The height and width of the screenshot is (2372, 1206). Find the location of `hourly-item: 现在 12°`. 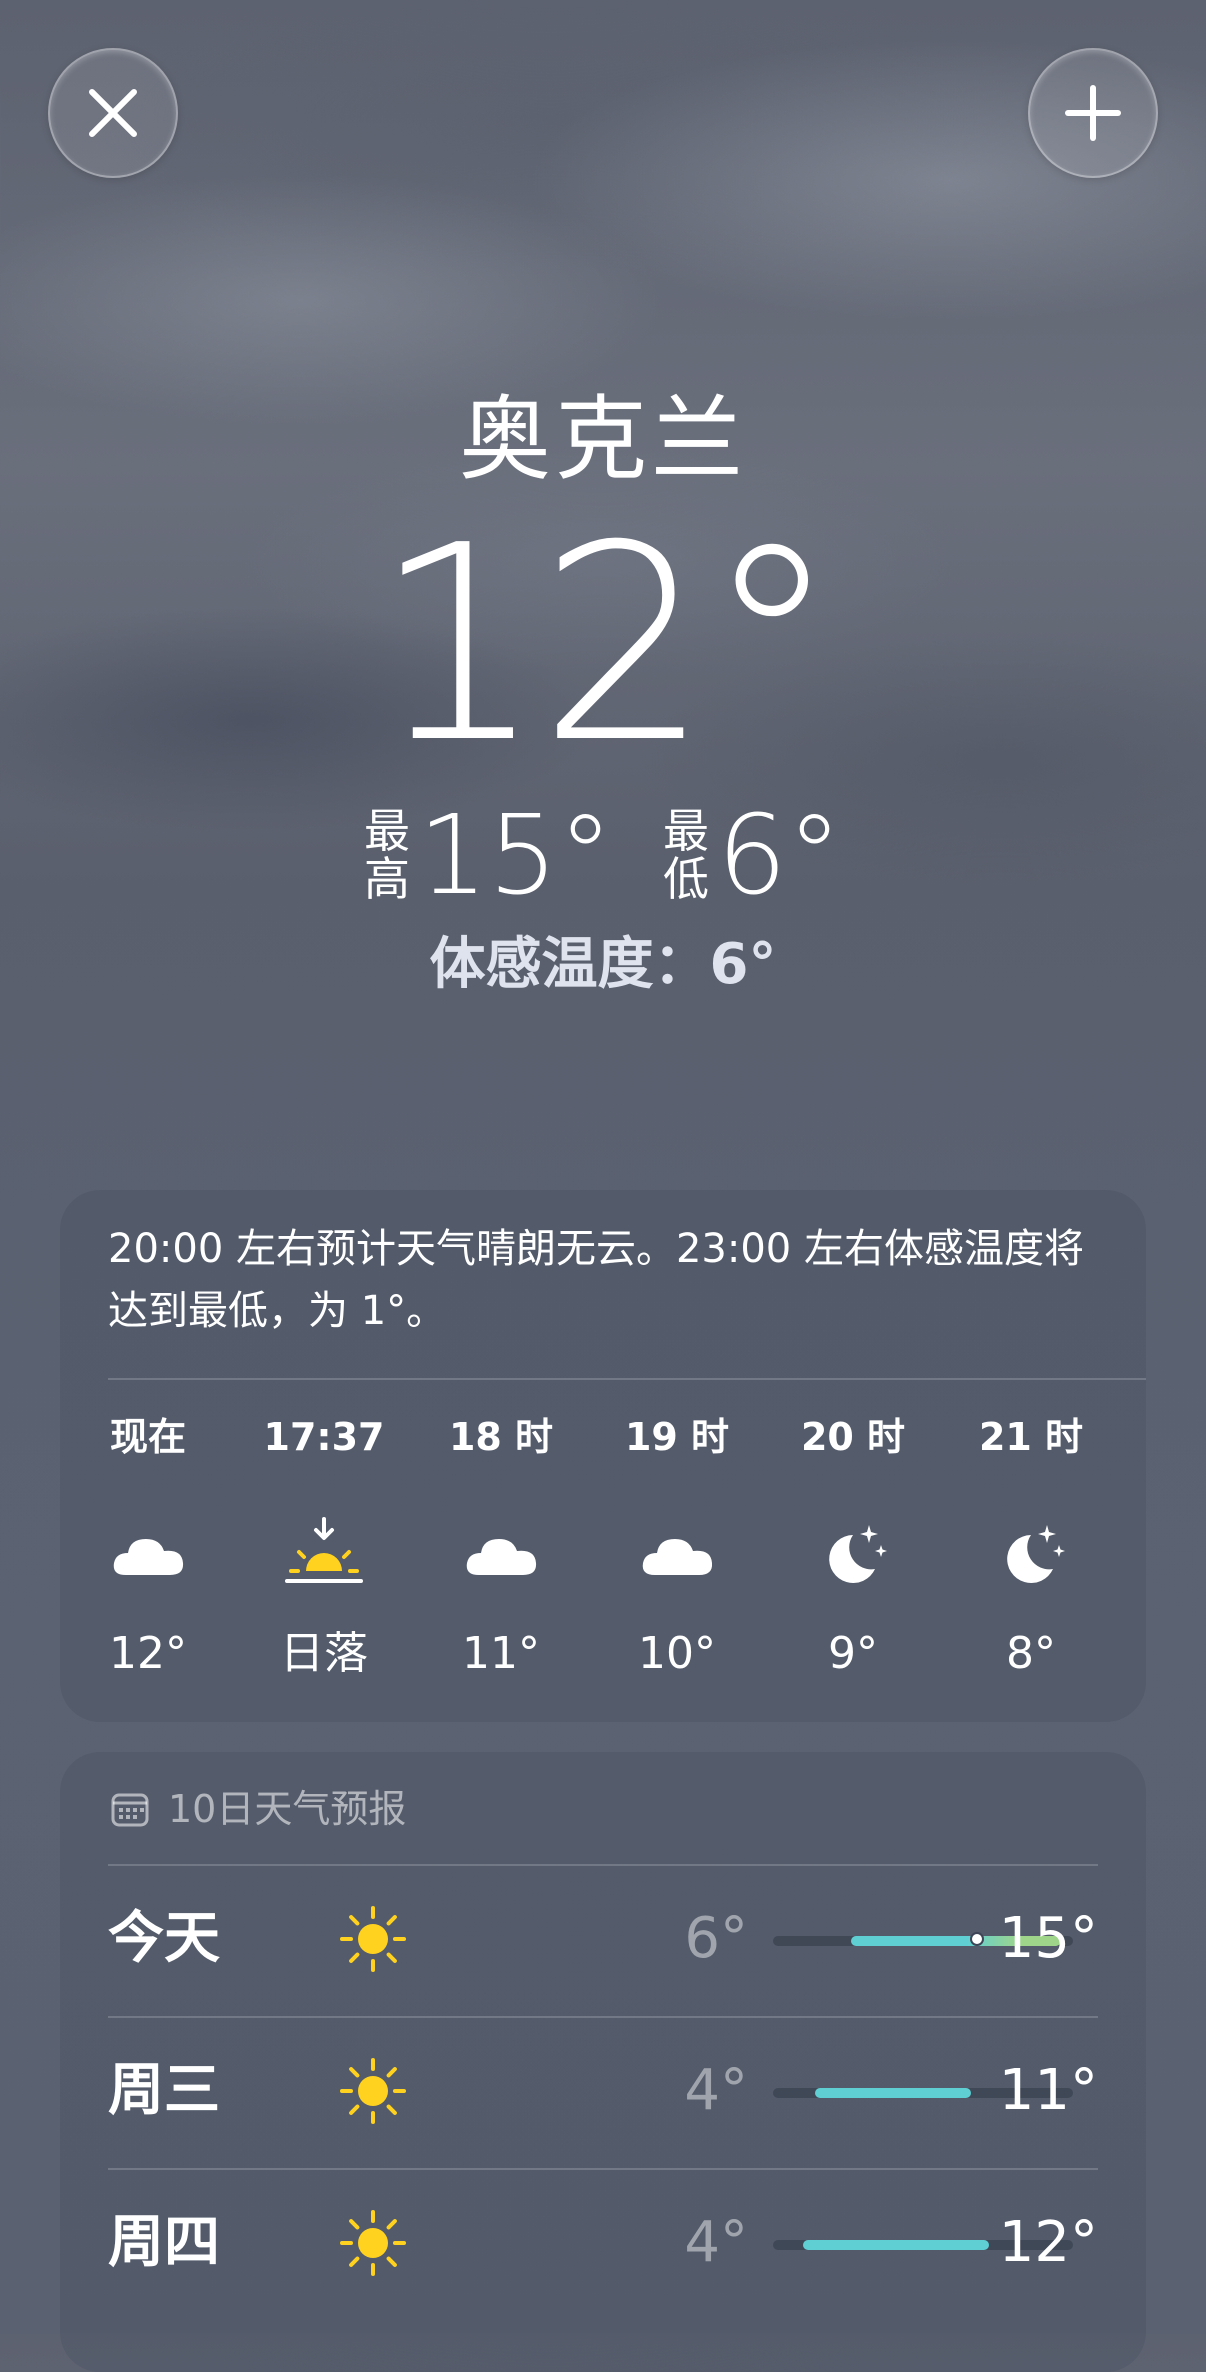

hourly-item: 现在 12° is located at coordinates (148, 1548).